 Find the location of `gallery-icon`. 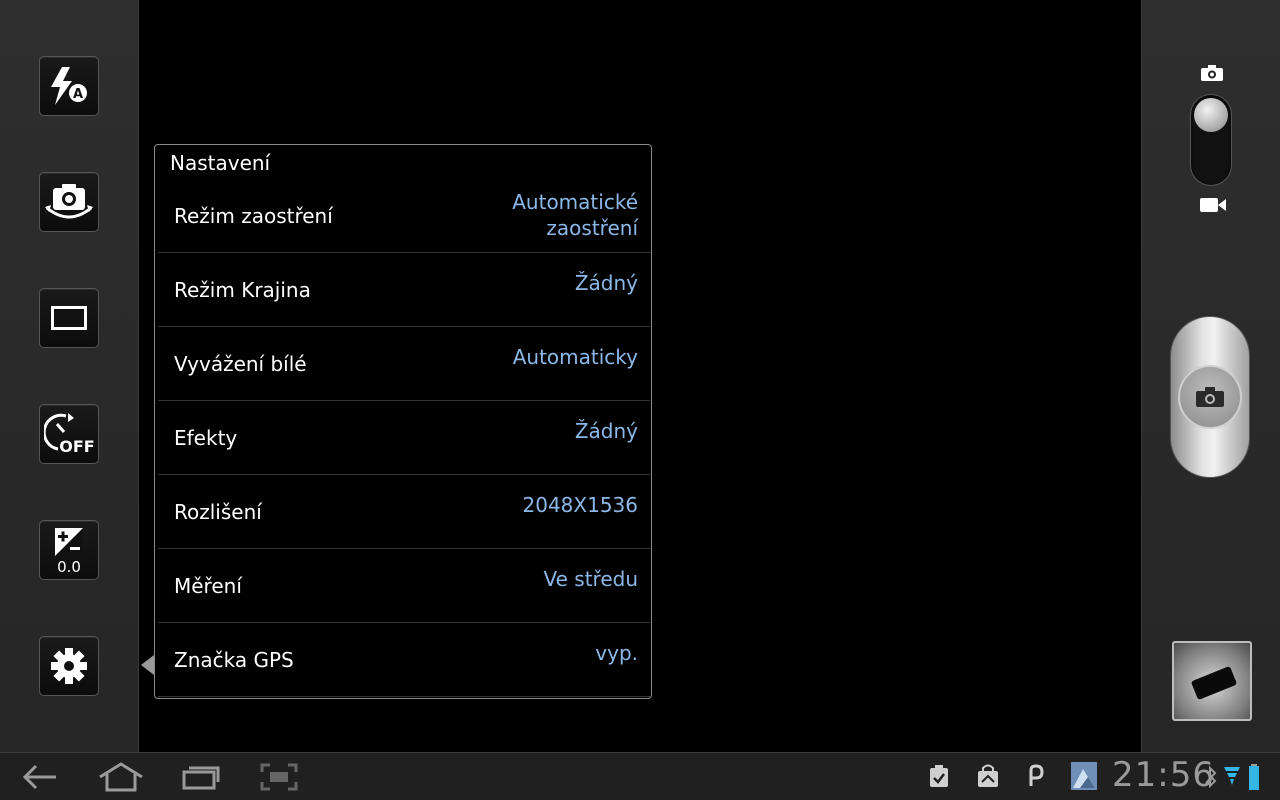

gallery-icon is located at coordinates (1084, 776).